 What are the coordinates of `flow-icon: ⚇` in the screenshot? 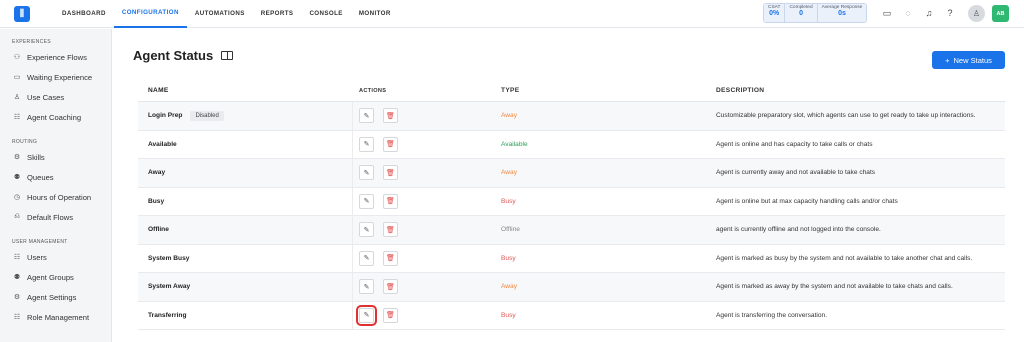 It's located at (17, 57).